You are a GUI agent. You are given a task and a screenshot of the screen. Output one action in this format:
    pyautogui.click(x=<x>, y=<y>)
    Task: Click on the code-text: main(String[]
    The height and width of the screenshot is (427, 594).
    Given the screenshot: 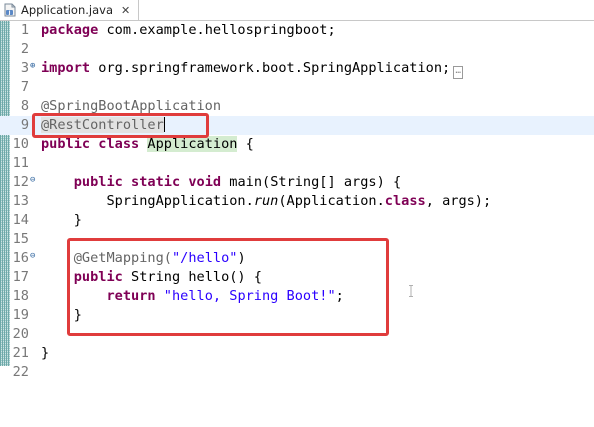 What is the action you would take?
    pyautogui.click(x=282, y=182)
    